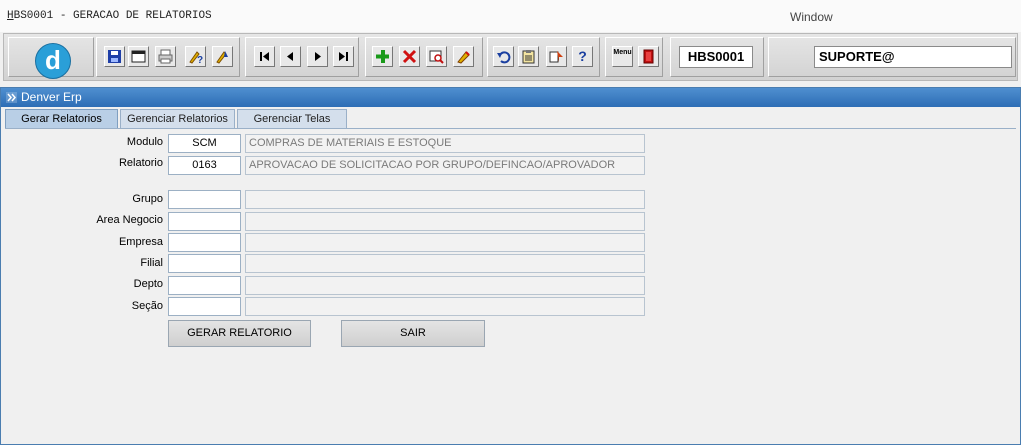 This screenshot has height=445, width=1021. Describe the element at coordinates (204, 221) in the screenshot. I see `area-negocio-code-field` at that location.